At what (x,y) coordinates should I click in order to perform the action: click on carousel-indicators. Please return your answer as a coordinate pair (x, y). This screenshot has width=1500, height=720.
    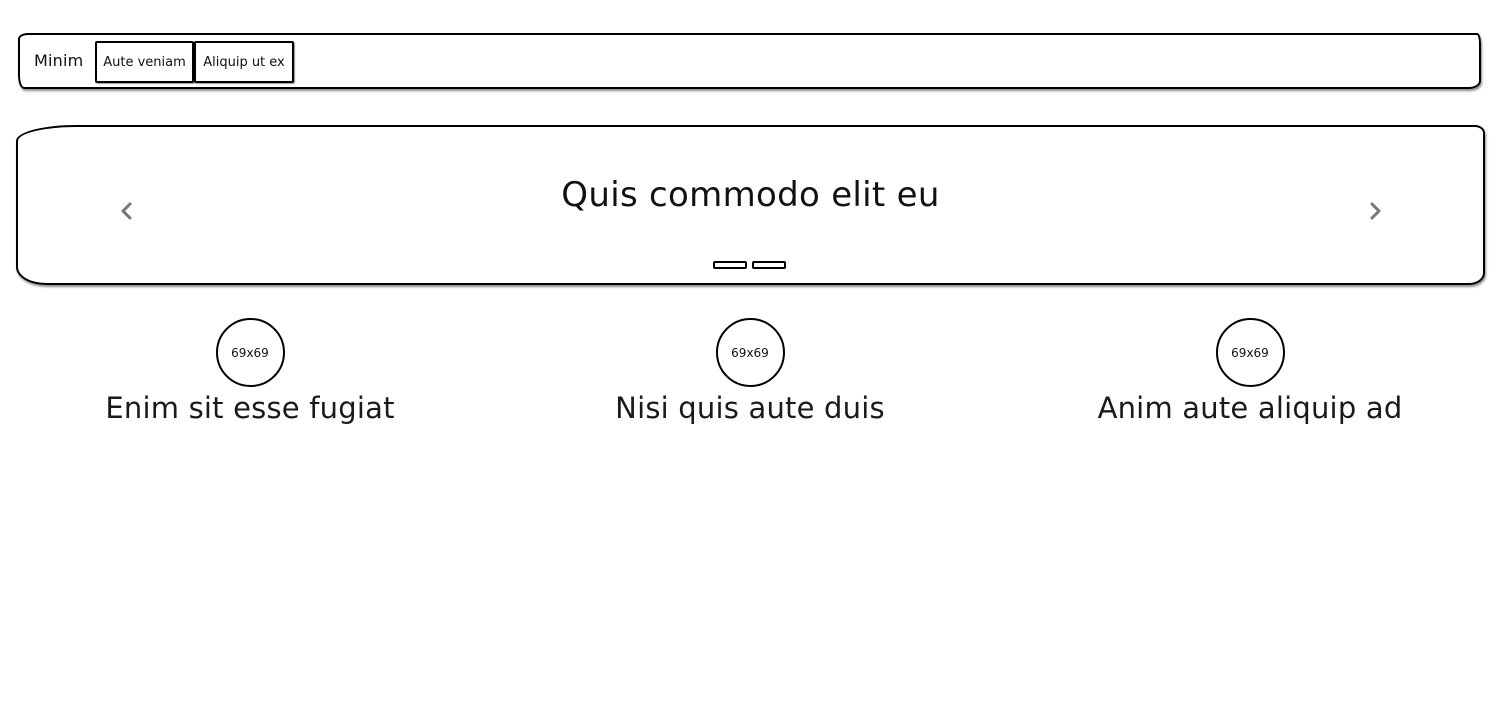
    Looking at the image, I should click on (749, 265).